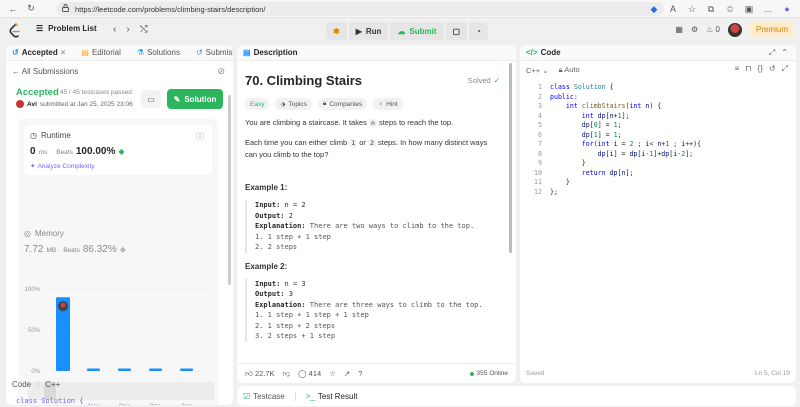  I want to click on y-tick-label: 50%, so click(34, 331).